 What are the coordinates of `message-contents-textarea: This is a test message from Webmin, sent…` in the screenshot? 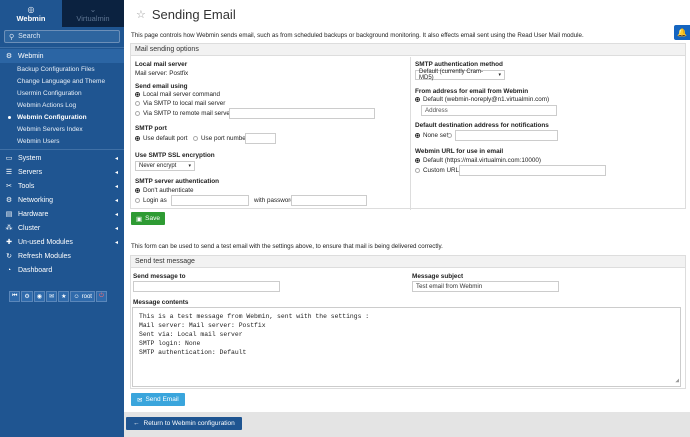 It's located at (406, 347).